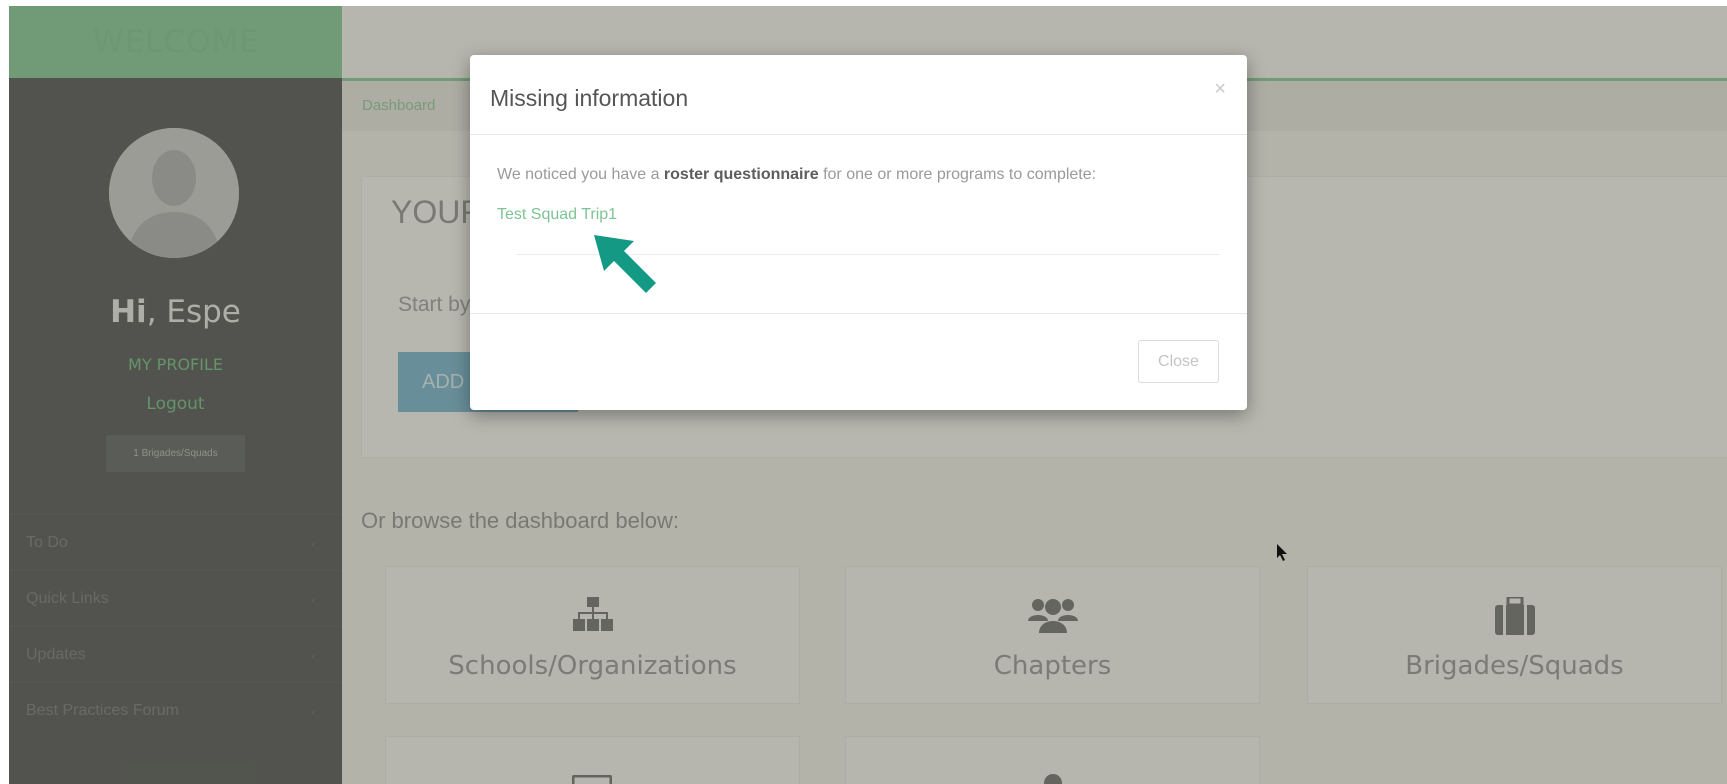 The width and height of the screenshot is (1727, 784). What do you see at coordinates (589, 98) in the screenshot?
I see `modal-title: Missing information` at bounding box center [589, 98].